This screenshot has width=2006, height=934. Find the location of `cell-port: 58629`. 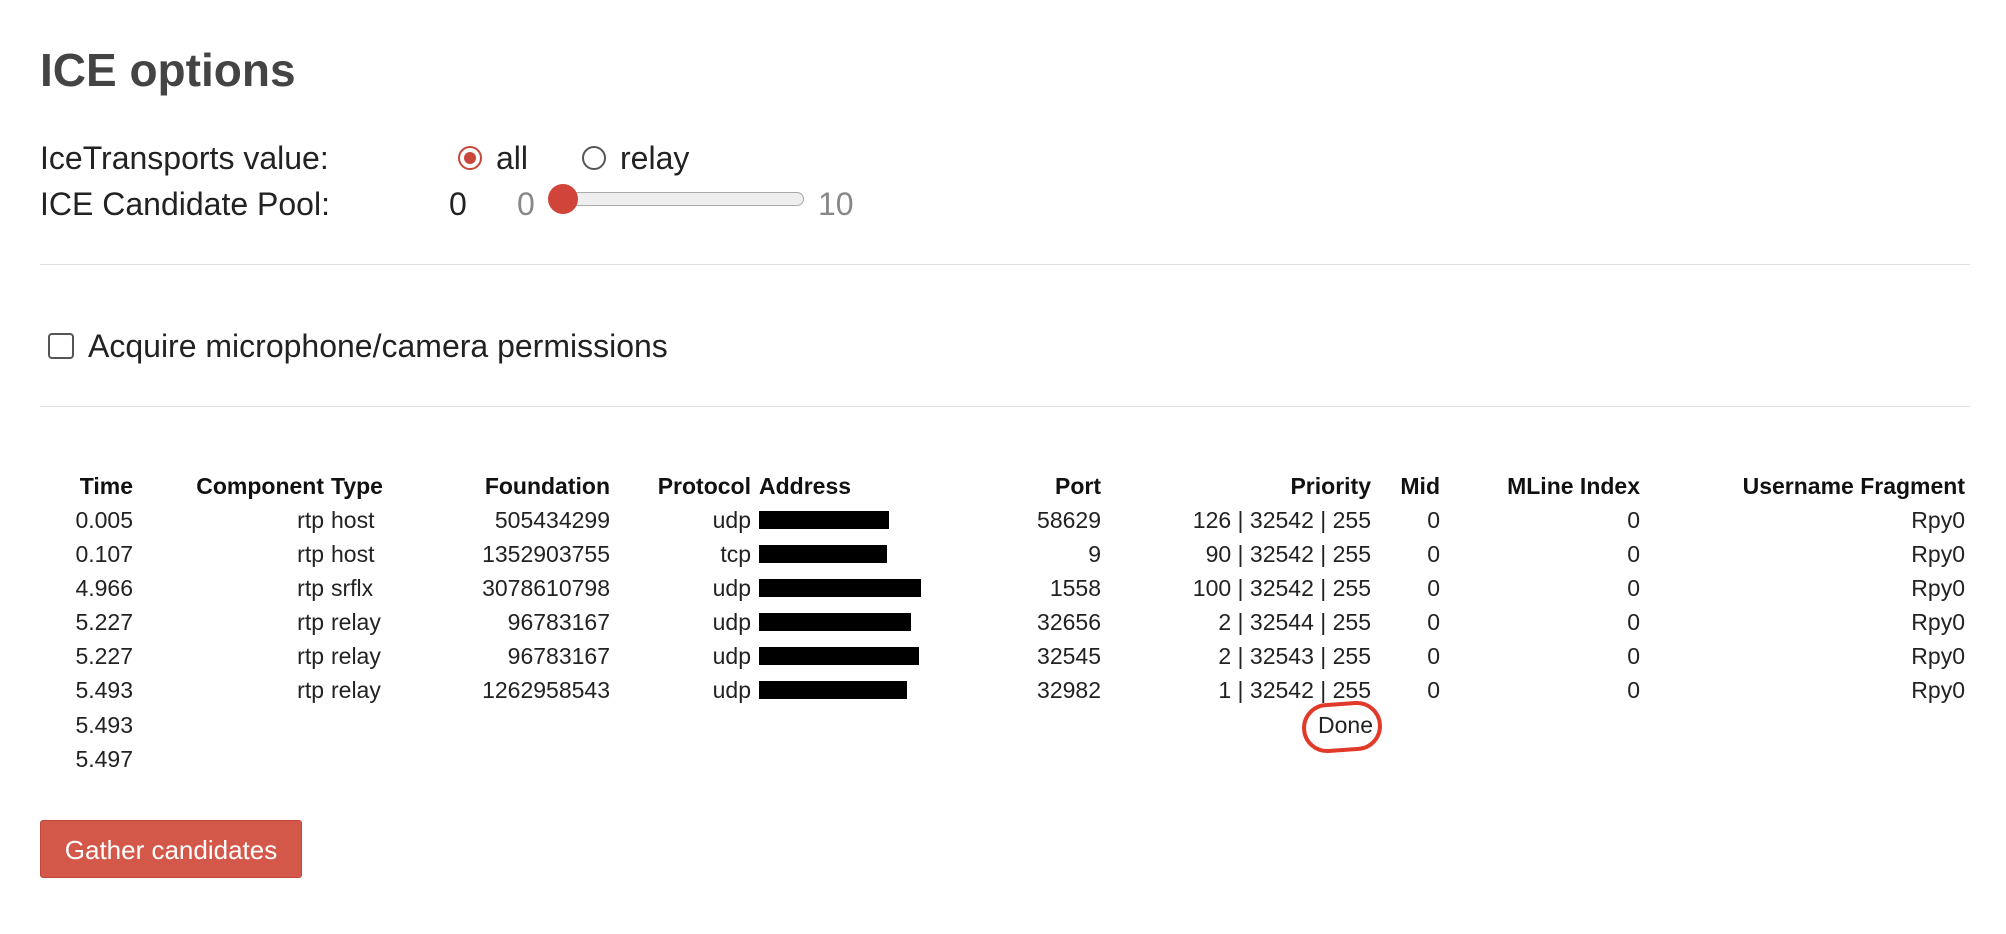

cell-port: 58629 is located at coordinates (1069, 520).